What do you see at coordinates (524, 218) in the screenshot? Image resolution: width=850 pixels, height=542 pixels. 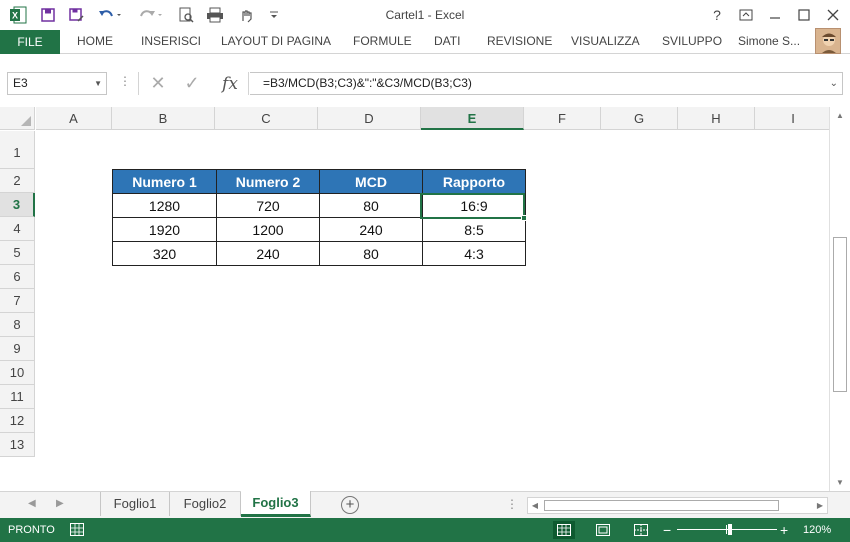 I see `fill-handle` at bounding box center [524, 218].